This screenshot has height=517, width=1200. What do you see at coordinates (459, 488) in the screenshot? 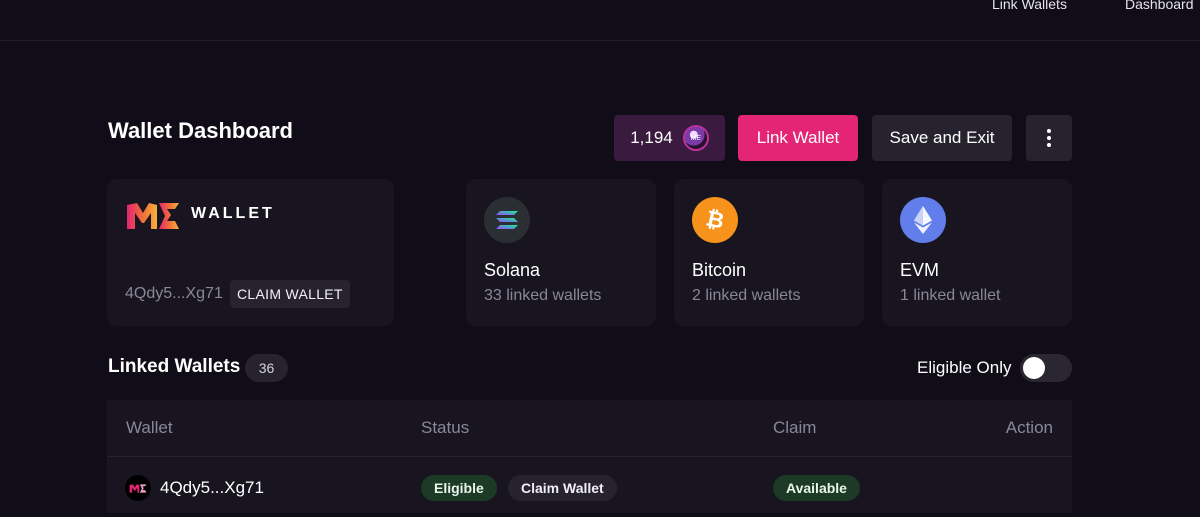
I see `status-badge-eligible: Eligible` at bounding box center [459, 488].